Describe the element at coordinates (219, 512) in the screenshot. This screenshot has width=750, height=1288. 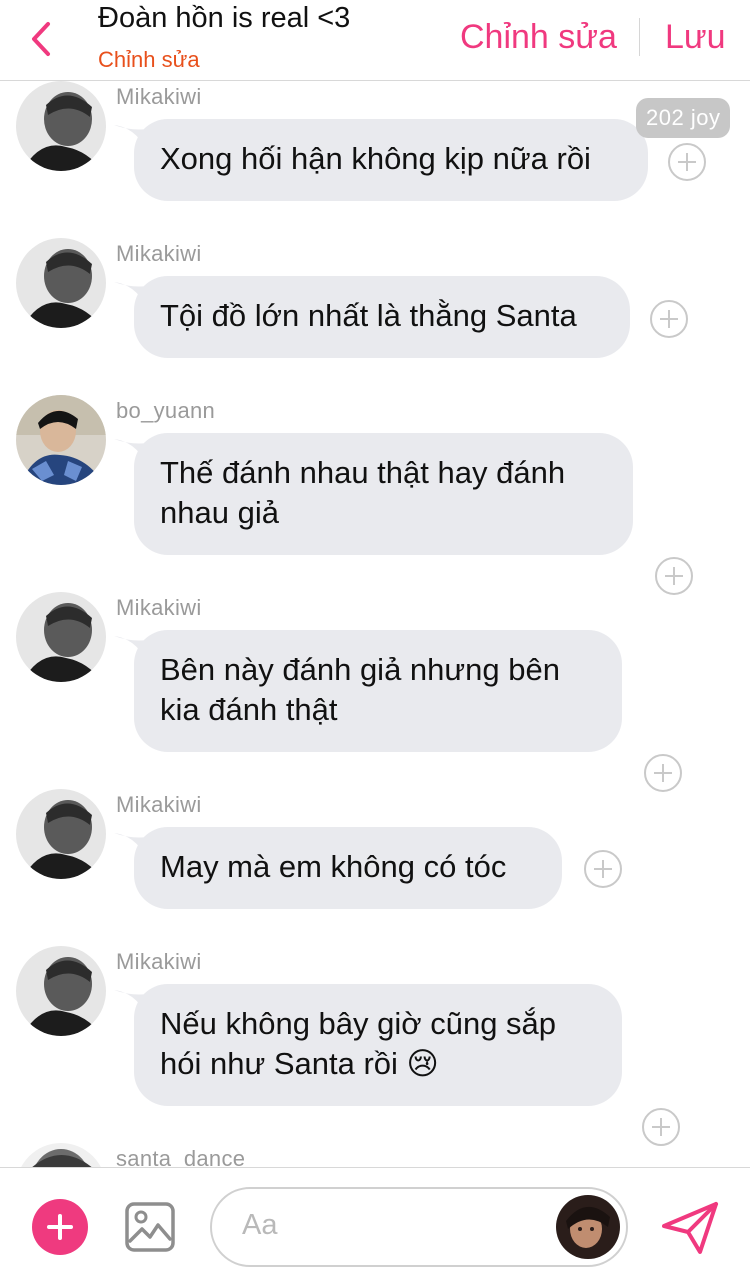
I see `message-text-line: nhau giả` at that location.